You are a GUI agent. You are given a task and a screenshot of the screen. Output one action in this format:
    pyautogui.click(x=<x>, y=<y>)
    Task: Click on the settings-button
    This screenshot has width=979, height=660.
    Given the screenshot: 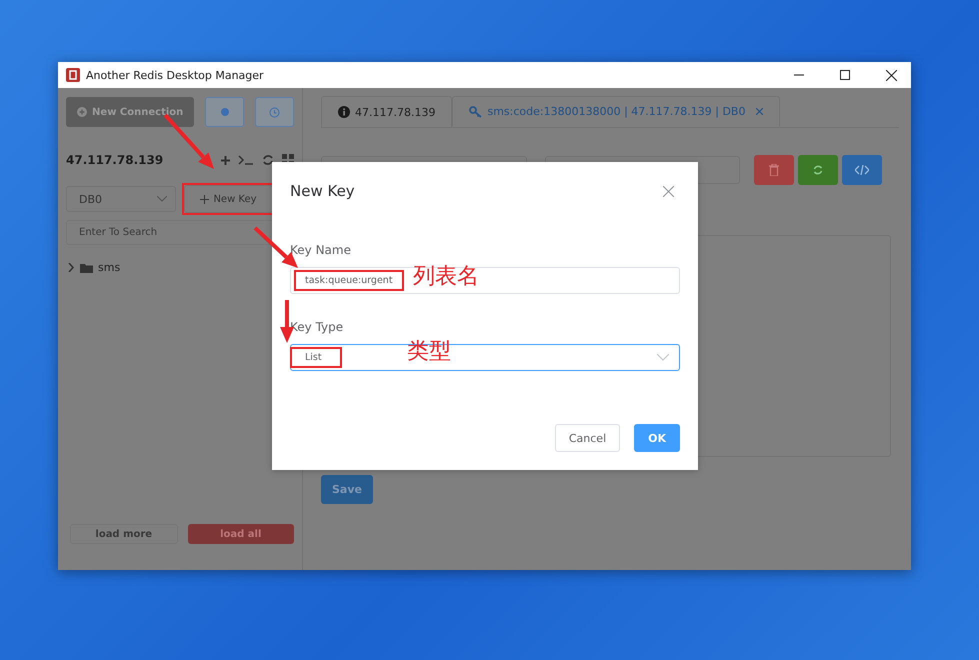 What is the action you would take?
    pyautogui.click(x=224, y=112)
    